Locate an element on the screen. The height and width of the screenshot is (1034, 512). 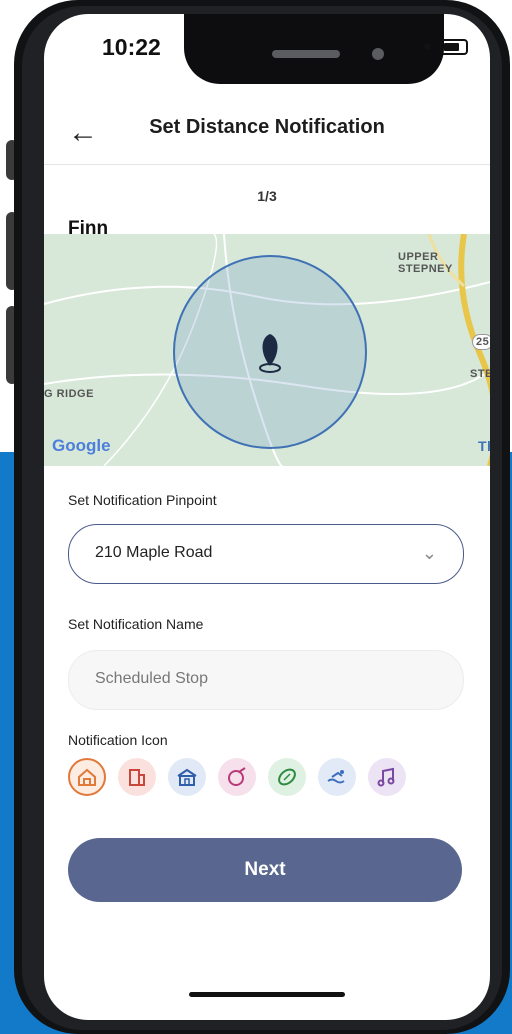
step-indicator: 1/3 is located at coordinates (267, 196).